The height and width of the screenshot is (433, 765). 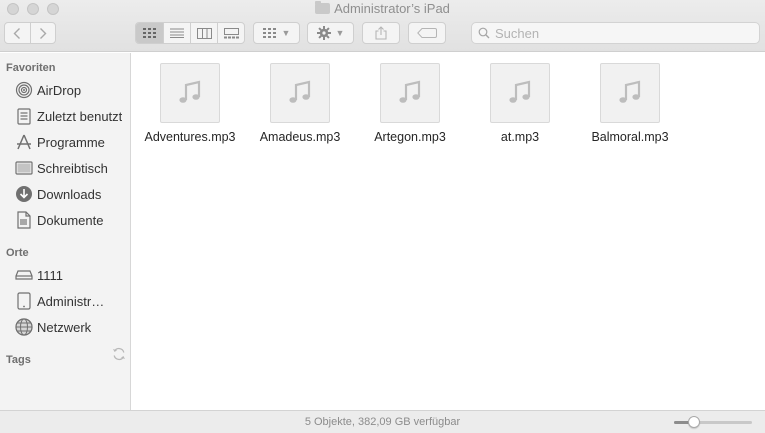 I want to click on sidebar-item-label: 1111, so click(x=50, y=275).